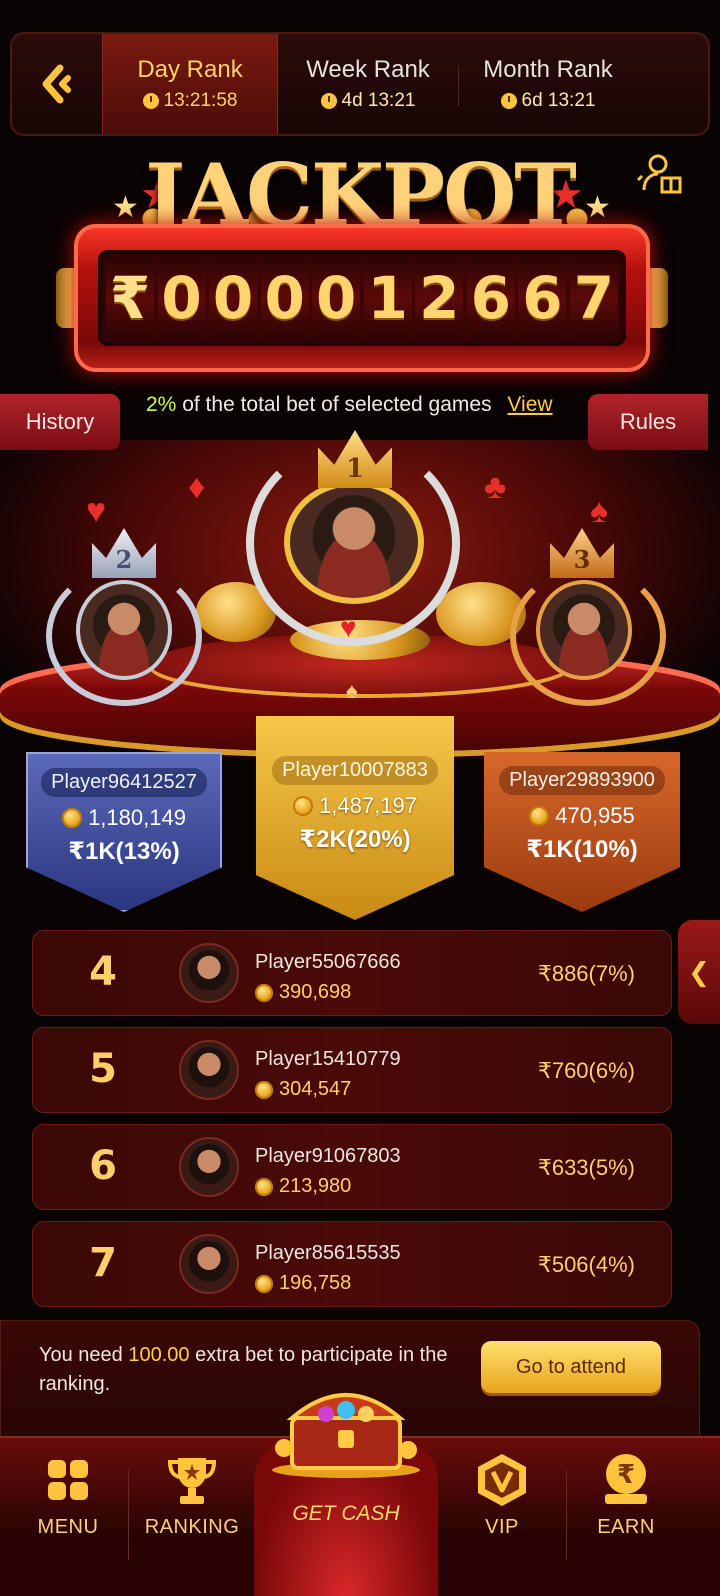  Describe the element at coordinates (328, 1253) in the screenshot. I see `player-name: Player85615535` at that location.